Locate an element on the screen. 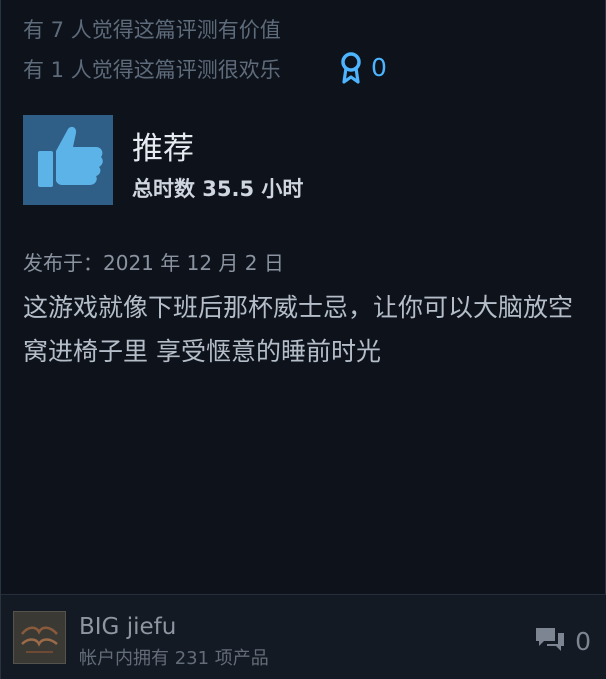  thumbs-up-icon is located at coordinates (68, 160).